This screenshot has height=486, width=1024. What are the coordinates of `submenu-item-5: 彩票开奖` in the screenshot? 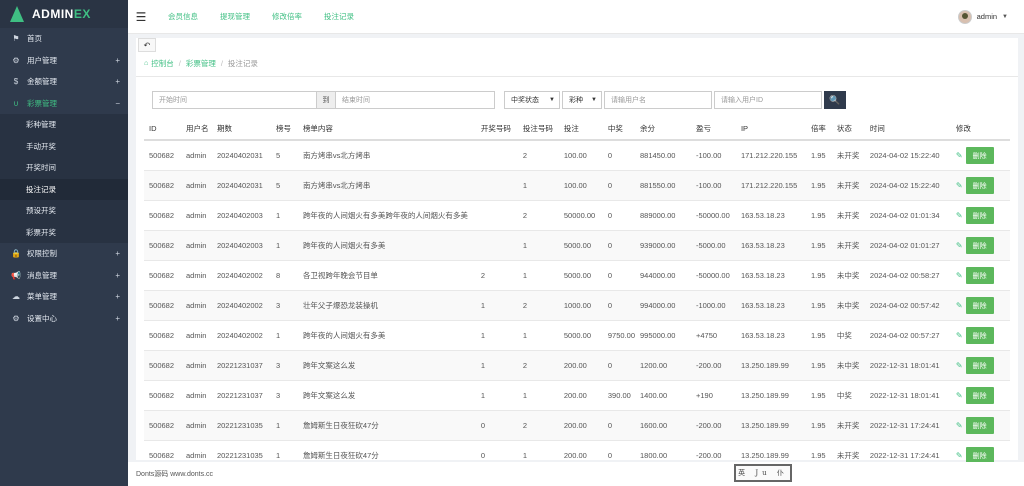 It's located at (64, 233).